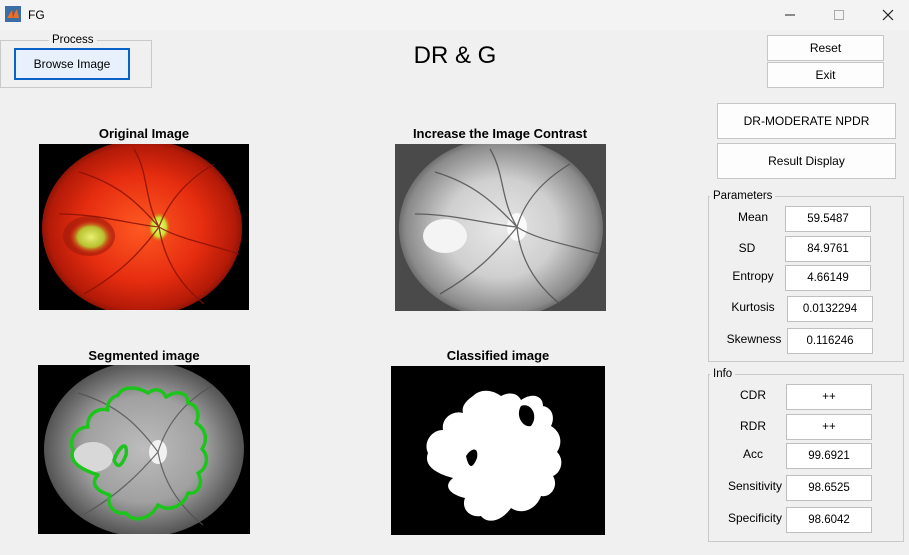 The width and height of the screenshot is (909, 555). Describe the element at coordinates (498, 450) in the screenshot. I see `classified-image` at that location.